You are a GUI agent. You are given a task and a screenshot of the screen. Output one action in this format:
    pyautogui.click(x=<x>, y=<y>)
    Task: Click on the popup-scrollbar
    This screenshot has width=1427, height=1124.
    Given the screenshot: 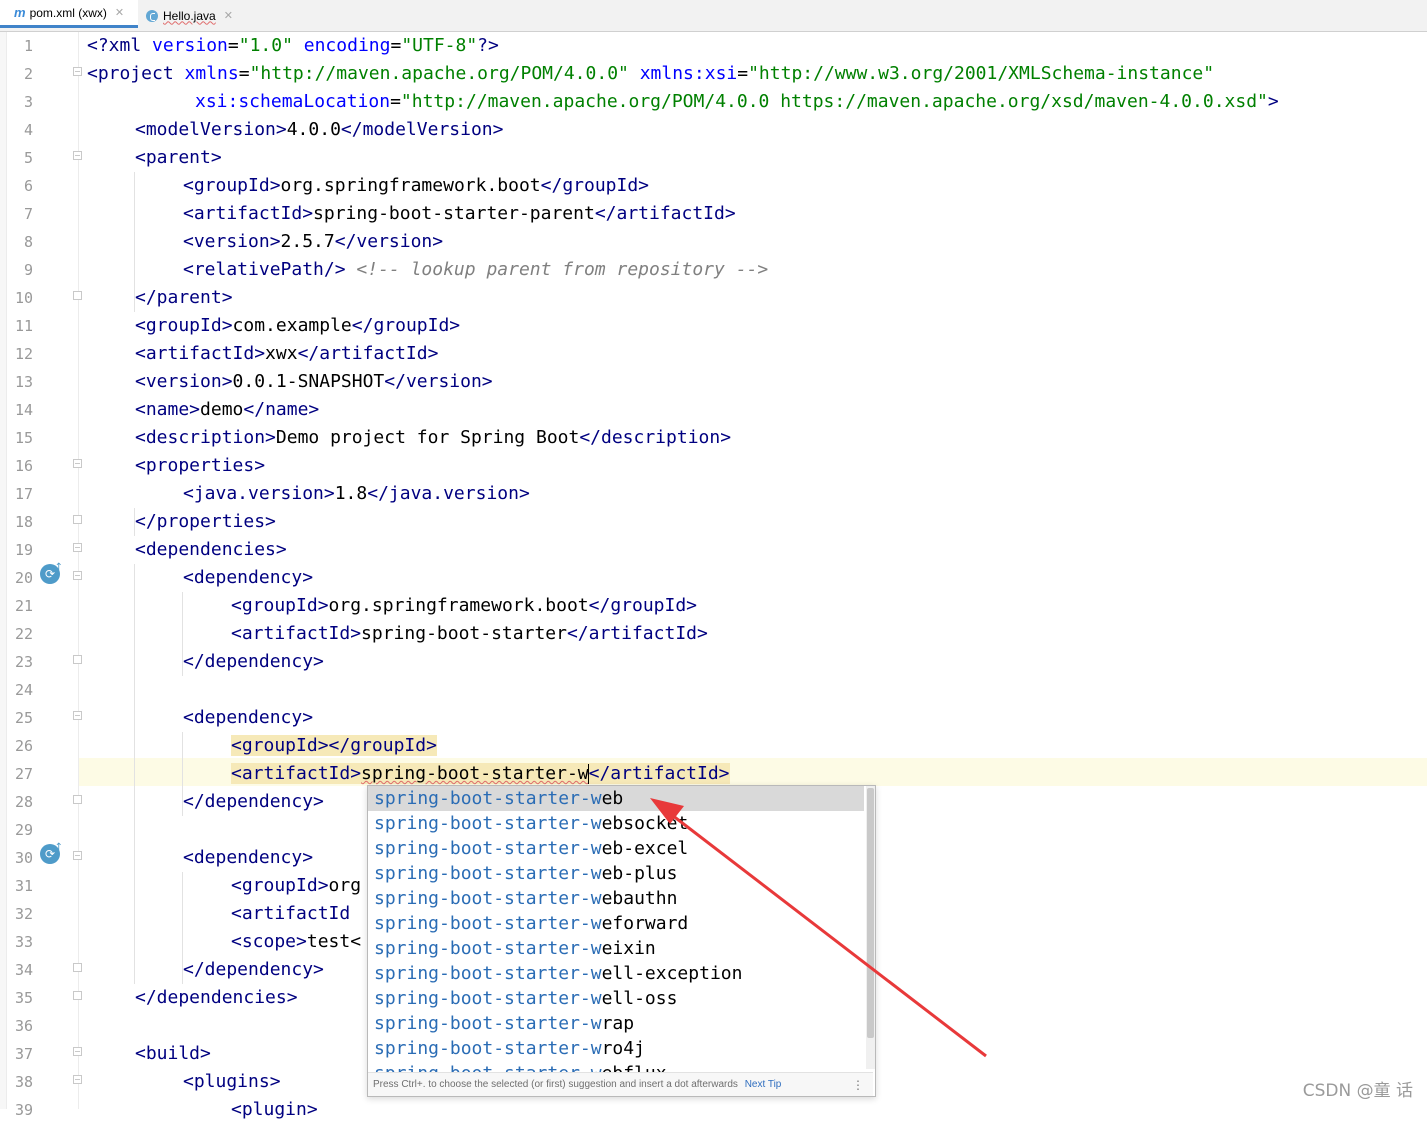 What is the action you would take?
    pyautogui.click(x=870, y=927)
    